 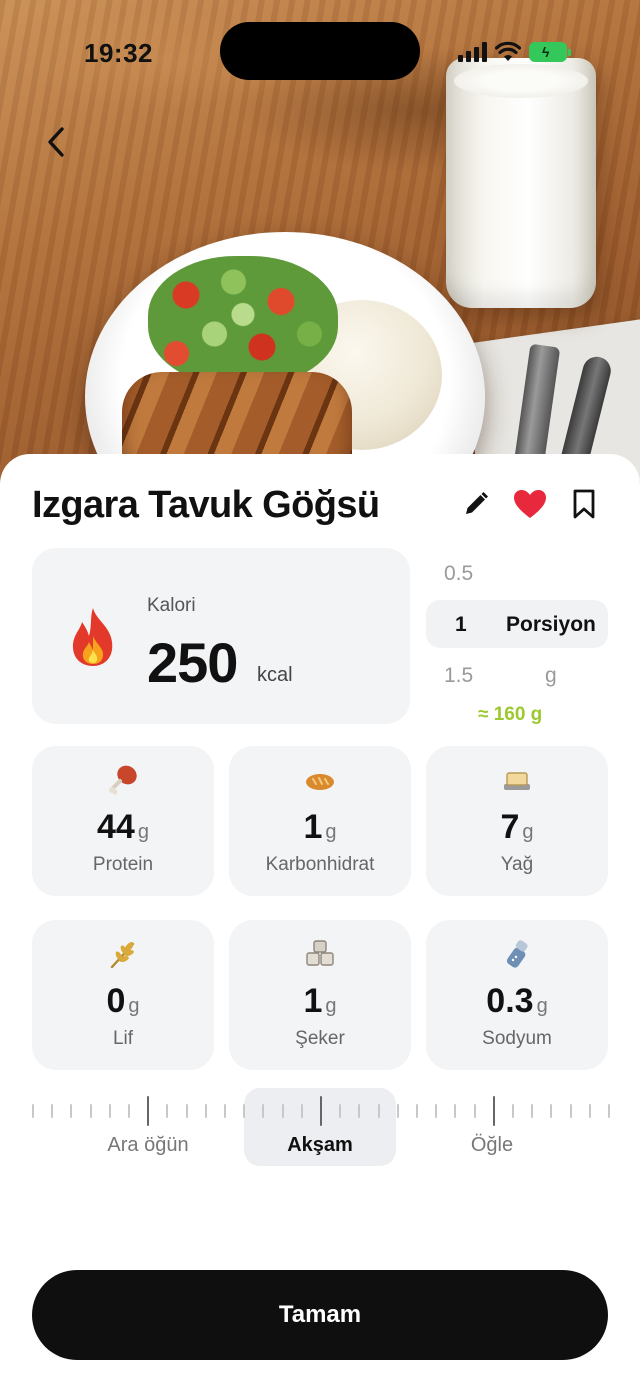 I want to click on nutrient-card-fiber: 0g Lif, so click(x=123, y=995).